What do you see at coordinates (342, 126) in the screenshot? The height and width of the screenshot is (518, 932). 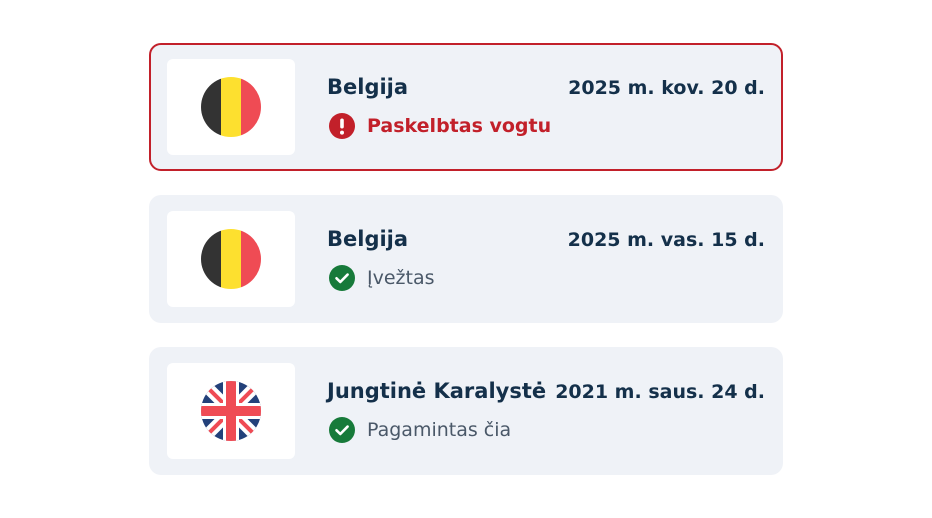 I see `exclamation-circle-icon` at bounding box center [342, 126].